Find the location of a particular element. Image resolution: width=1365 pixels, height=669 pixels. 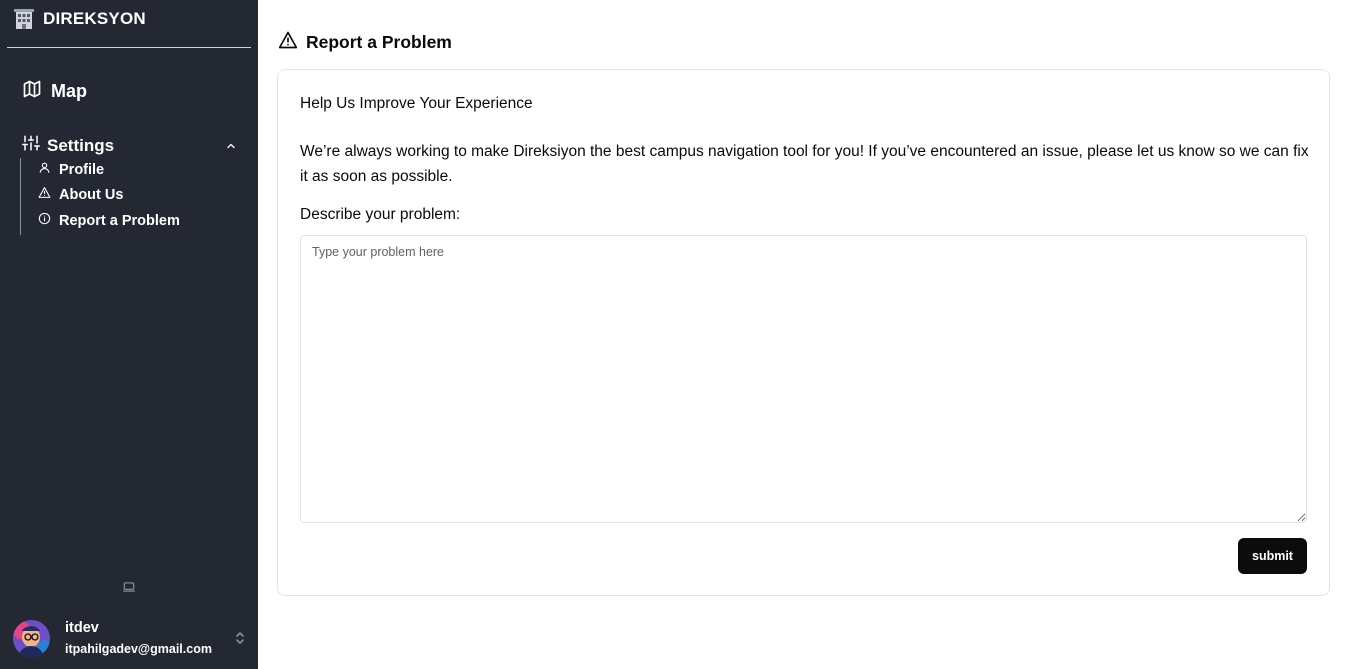

user-name: itdev is located at coordinates (82, 627).